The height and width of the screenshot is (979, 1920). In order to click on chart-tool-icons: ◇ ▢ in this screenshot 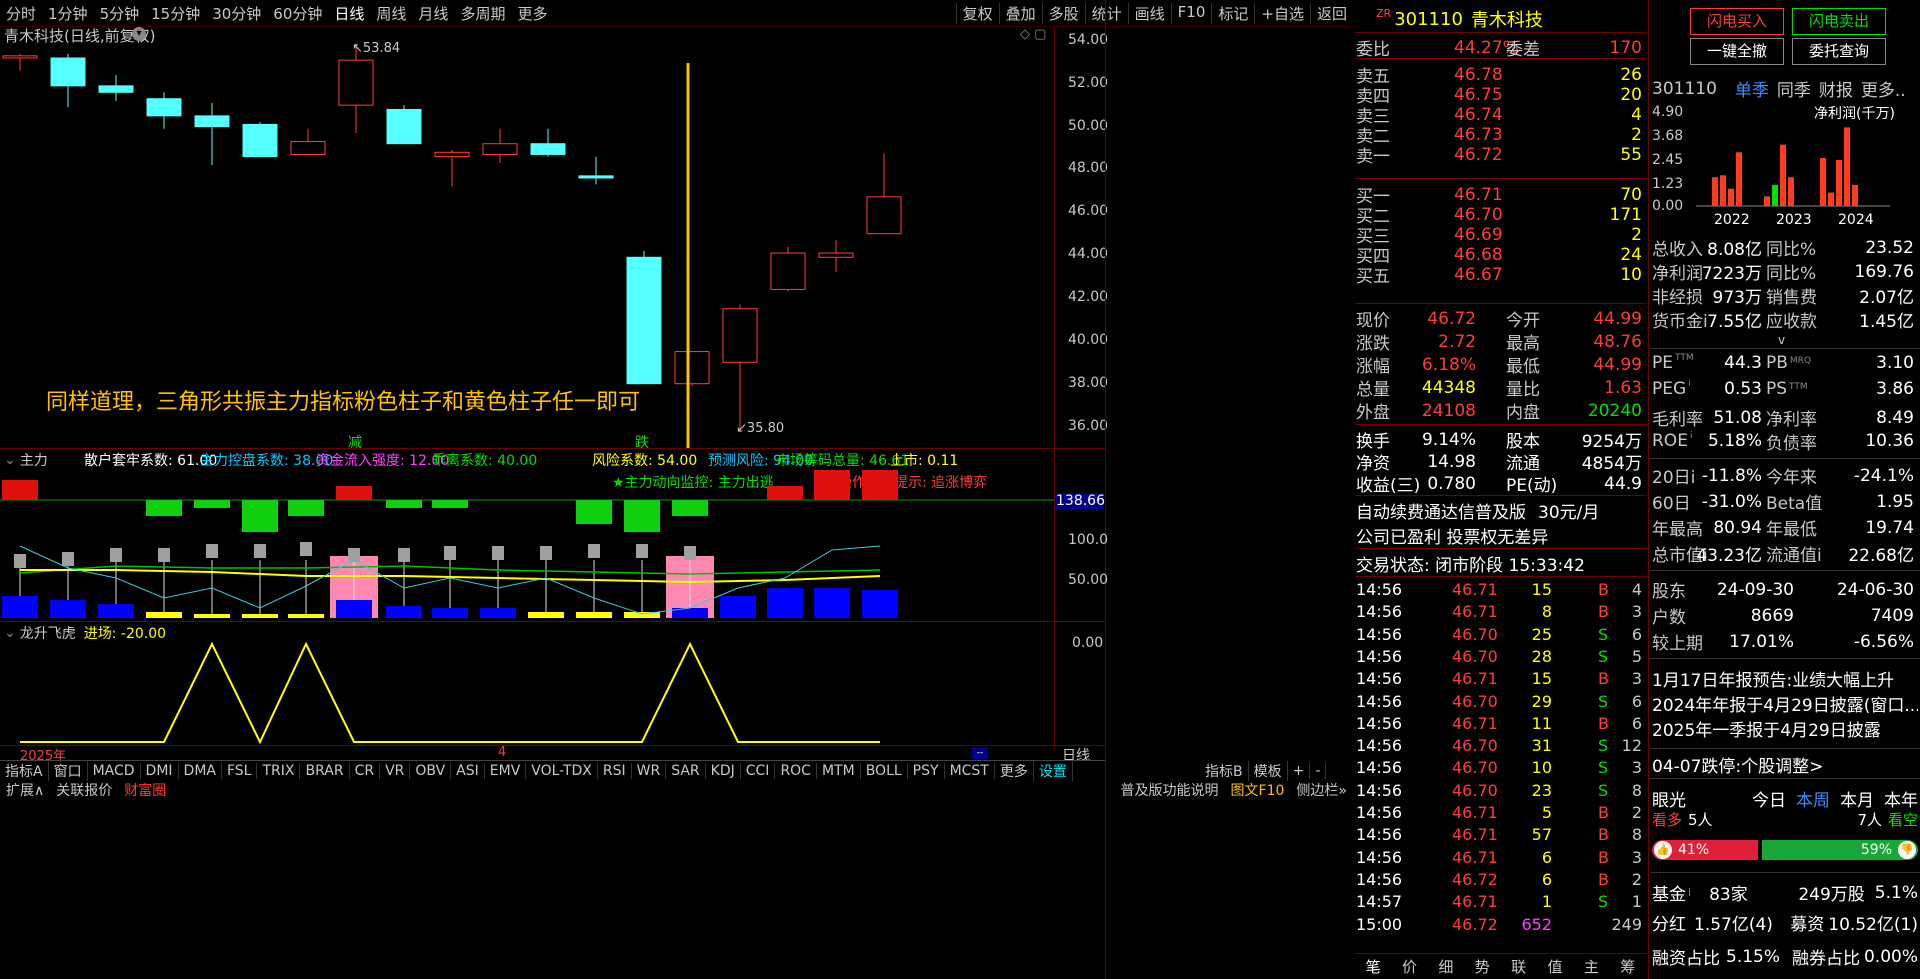, I will do `click(1033, 34)`.